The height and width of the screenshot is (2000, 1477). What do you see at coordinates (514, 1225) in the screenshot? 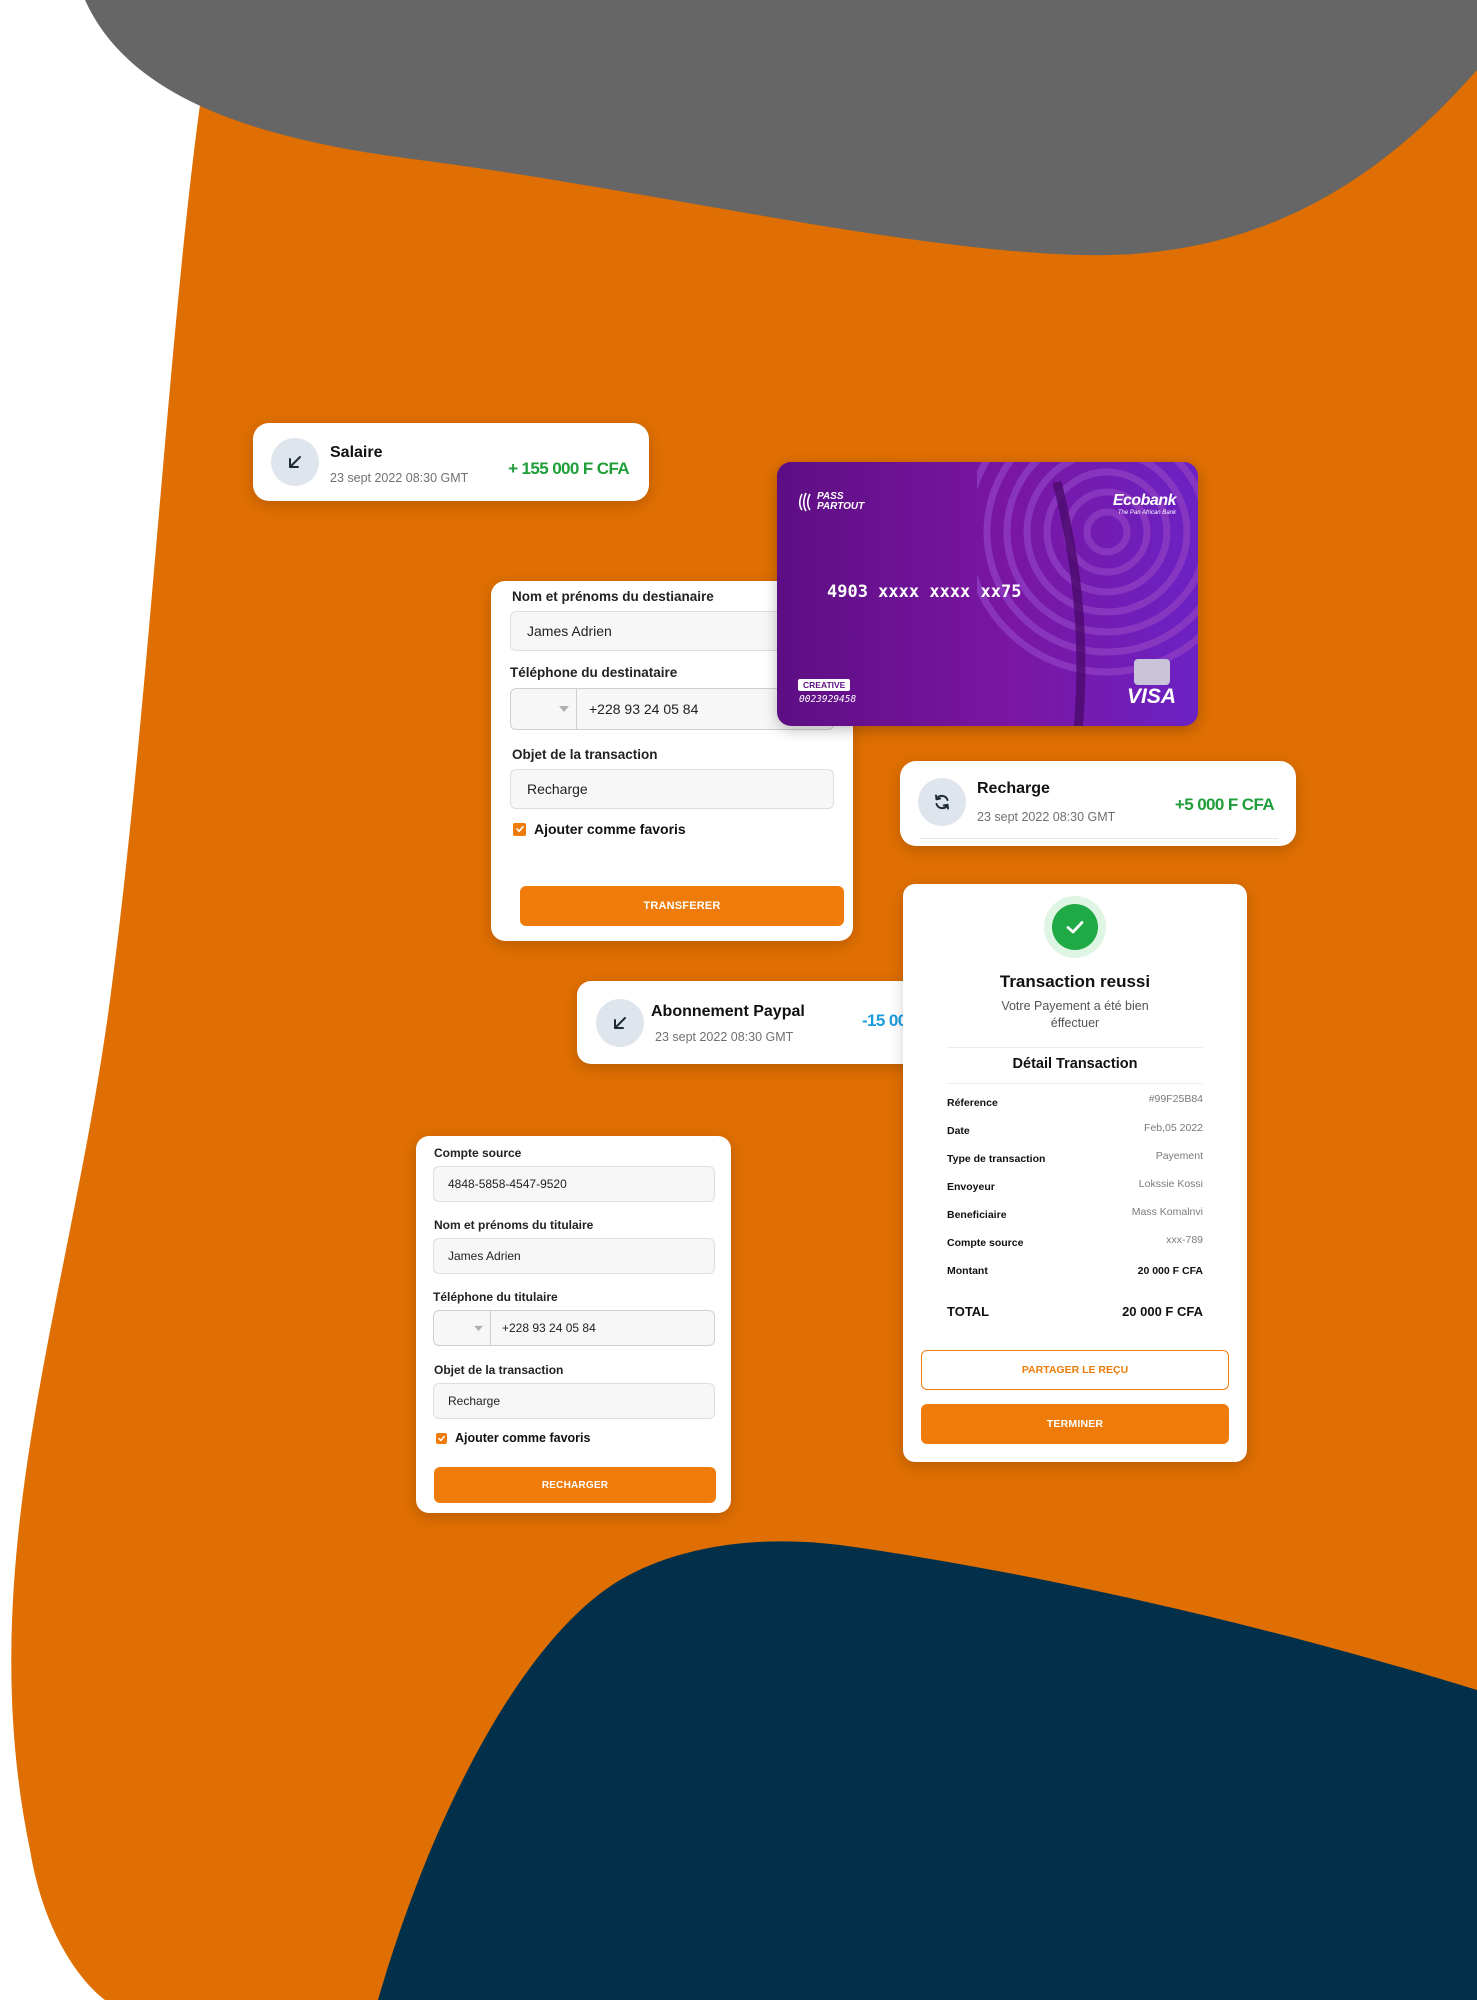
I see `holder-name-label: Nom et prénoms du titulaire` at bounding box center [514, 1225].